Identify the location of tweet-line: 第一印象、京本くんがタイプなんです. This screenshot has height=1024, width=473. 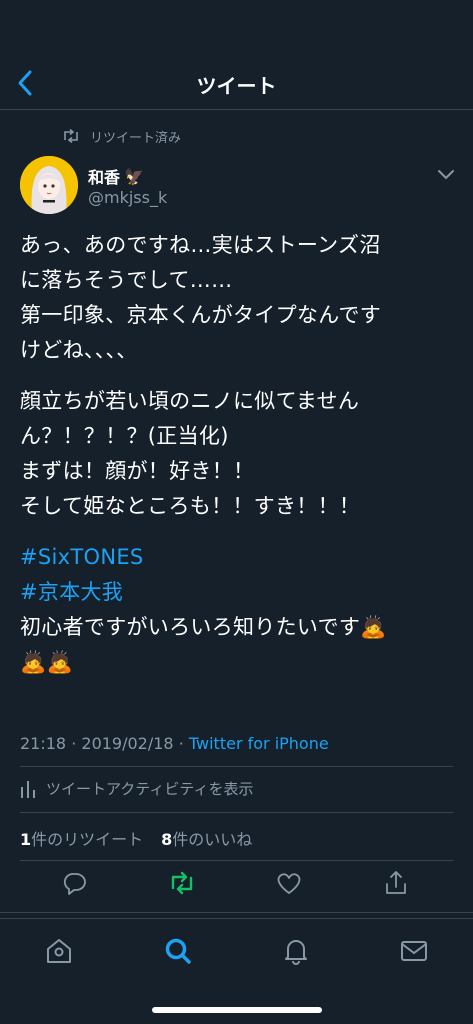
(201, 315).